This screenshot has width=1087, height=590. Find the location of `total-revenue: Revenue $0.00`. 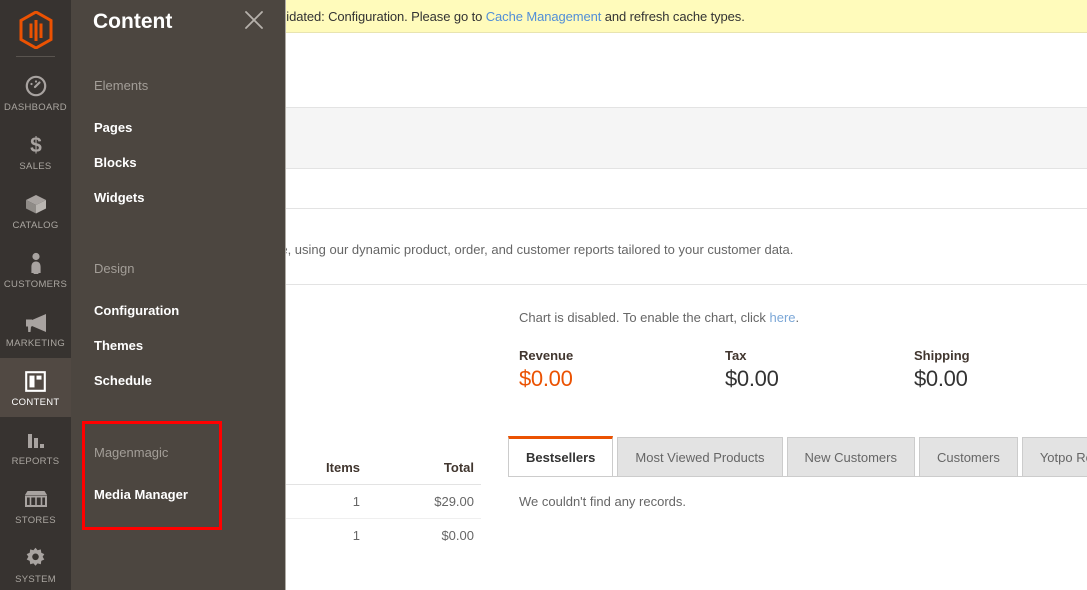

total-revenue: Revenue $0.00 is located at coordinates (546, 370).